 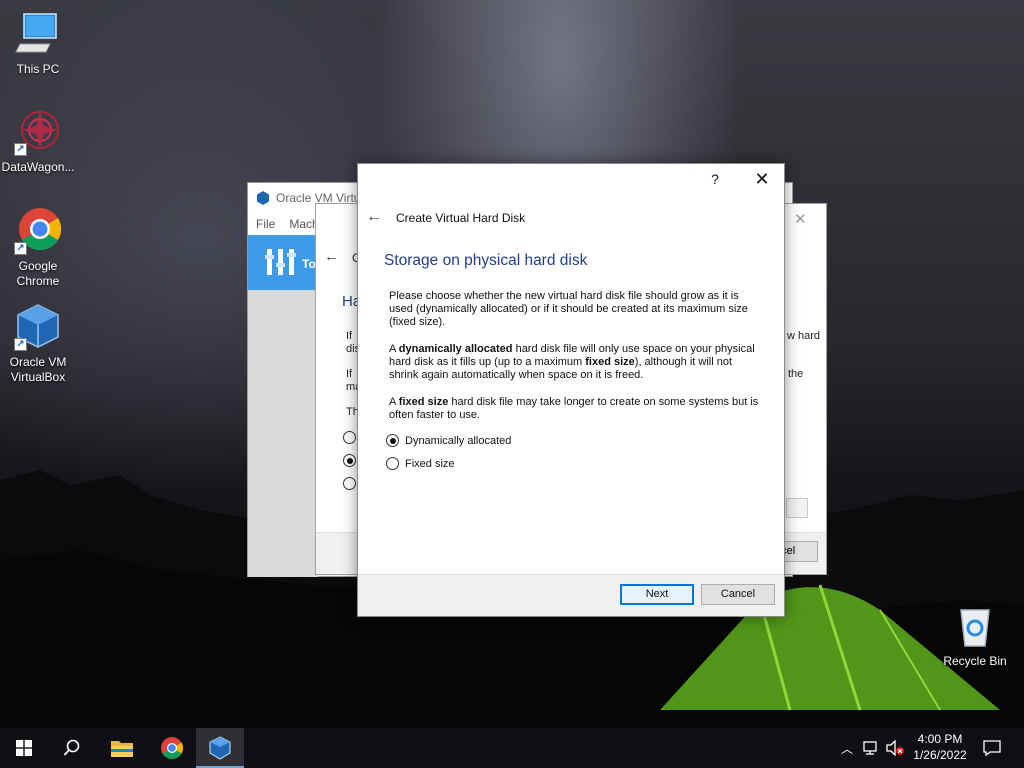 What do you see at coordinates (738, 594) in the screenshot?
I see `cancel-button: Cancel` at bounding box center [738, 594].